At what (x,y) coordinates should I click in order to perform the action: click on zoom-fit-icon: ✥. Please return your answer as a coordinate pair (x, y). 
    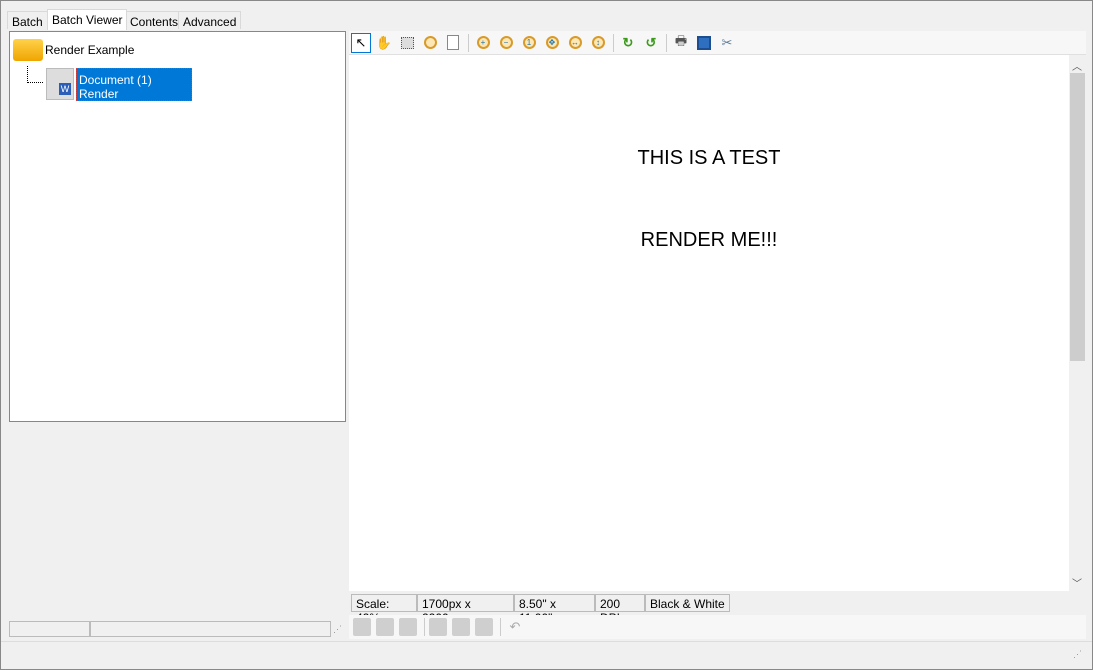
    Looking at the image, I should click on (552, 43).